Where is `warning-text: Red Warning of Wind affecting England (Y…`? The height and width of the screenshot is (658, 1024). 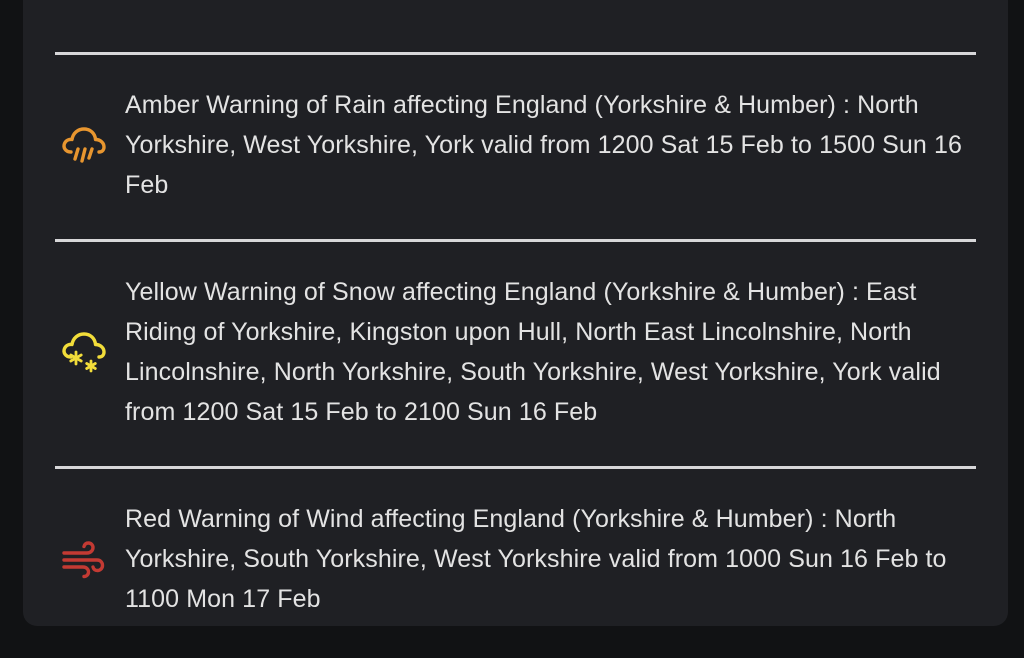
warning-text: Red Warning of Wind affecting England (Y… is located at coordinates (536, 559).